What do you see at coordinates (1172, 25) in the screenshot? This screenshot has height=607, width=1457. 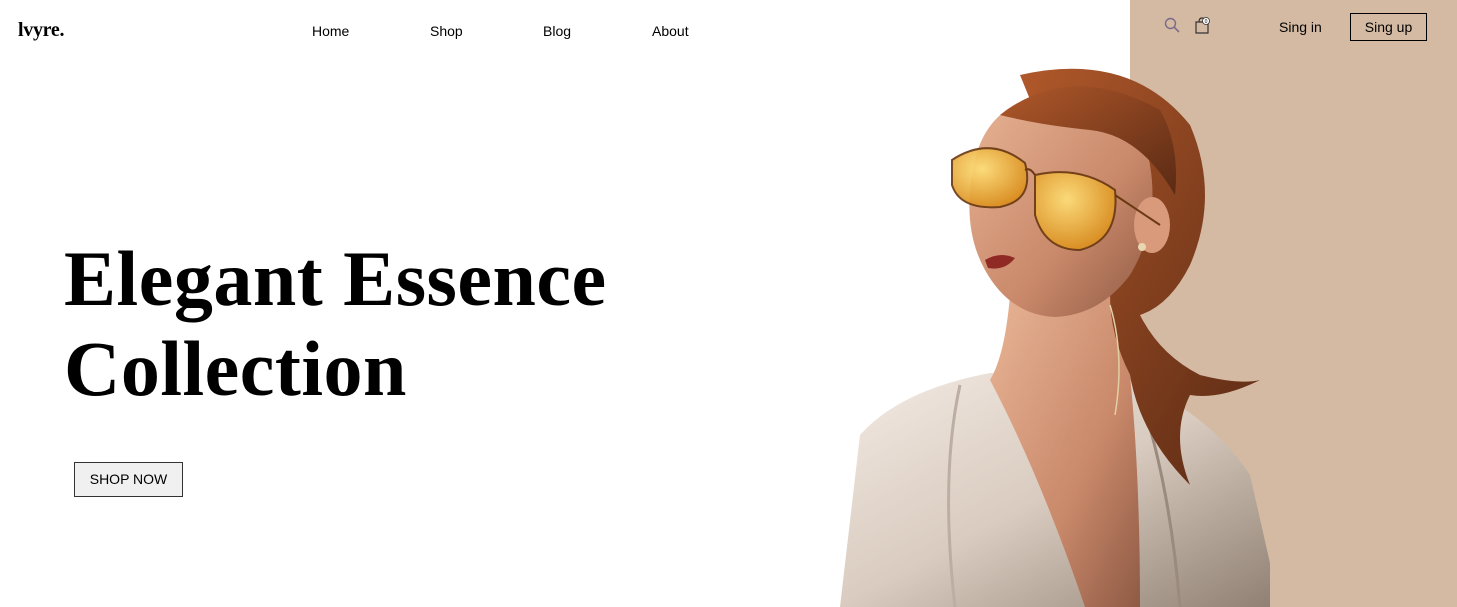 I see `search-icon` at bounding box center [1172, 25].